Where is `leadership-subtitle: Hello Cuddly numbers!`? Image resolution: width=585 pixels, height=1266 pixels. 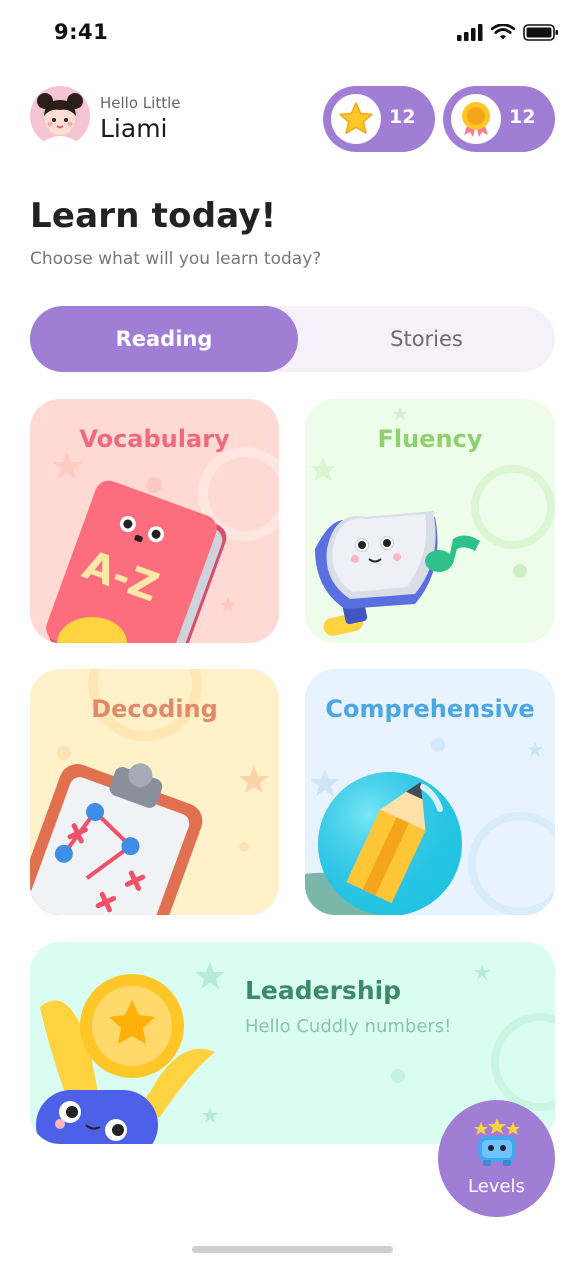 leadership-subtitle: Hello Cuddly numbers! is located at coordinates (348, 1026).